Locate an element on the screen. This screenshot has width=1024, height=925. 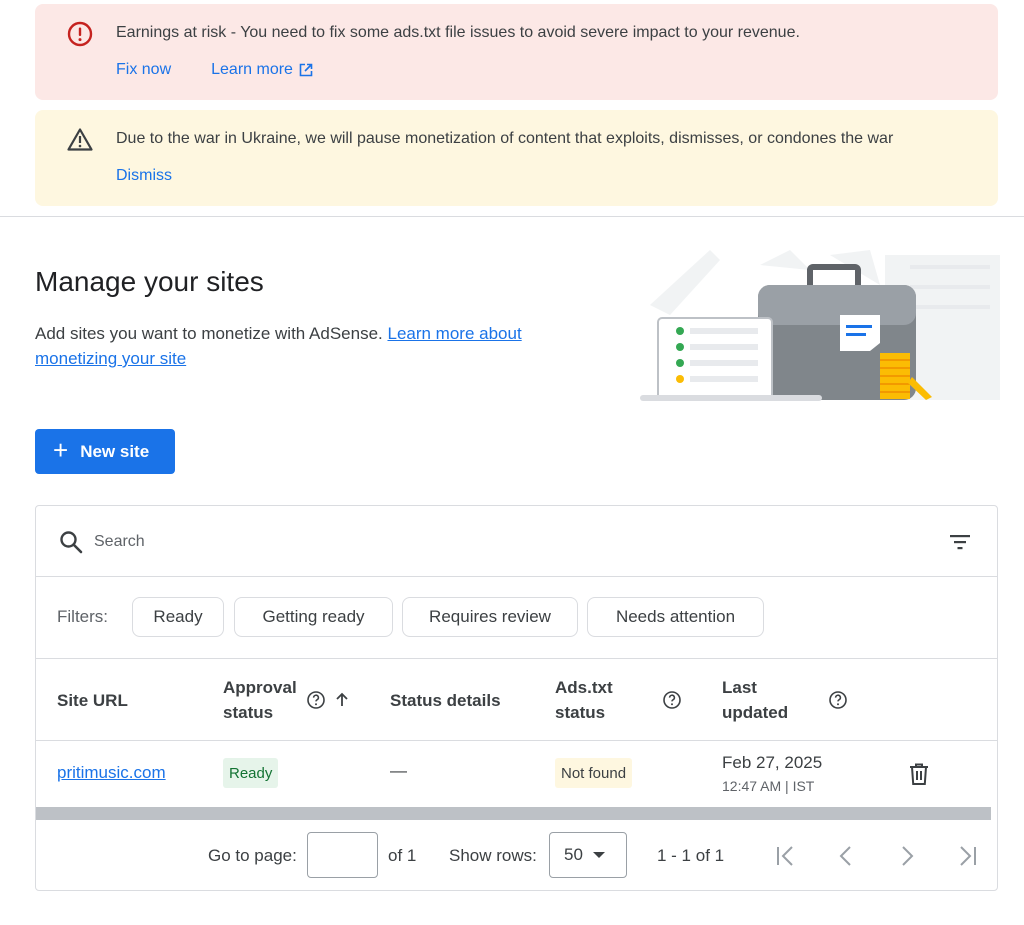
adstxt-header-line2: status is located at coordinates (580, 712).